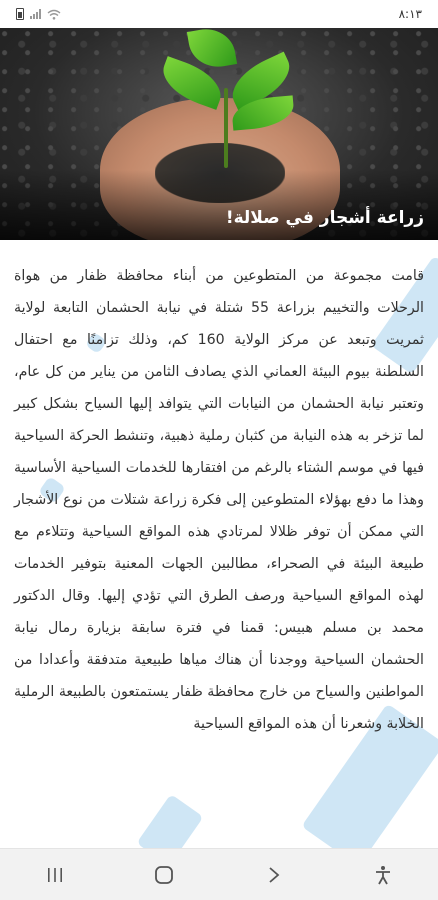  I want to click on recents-icon, so click(54, 874).